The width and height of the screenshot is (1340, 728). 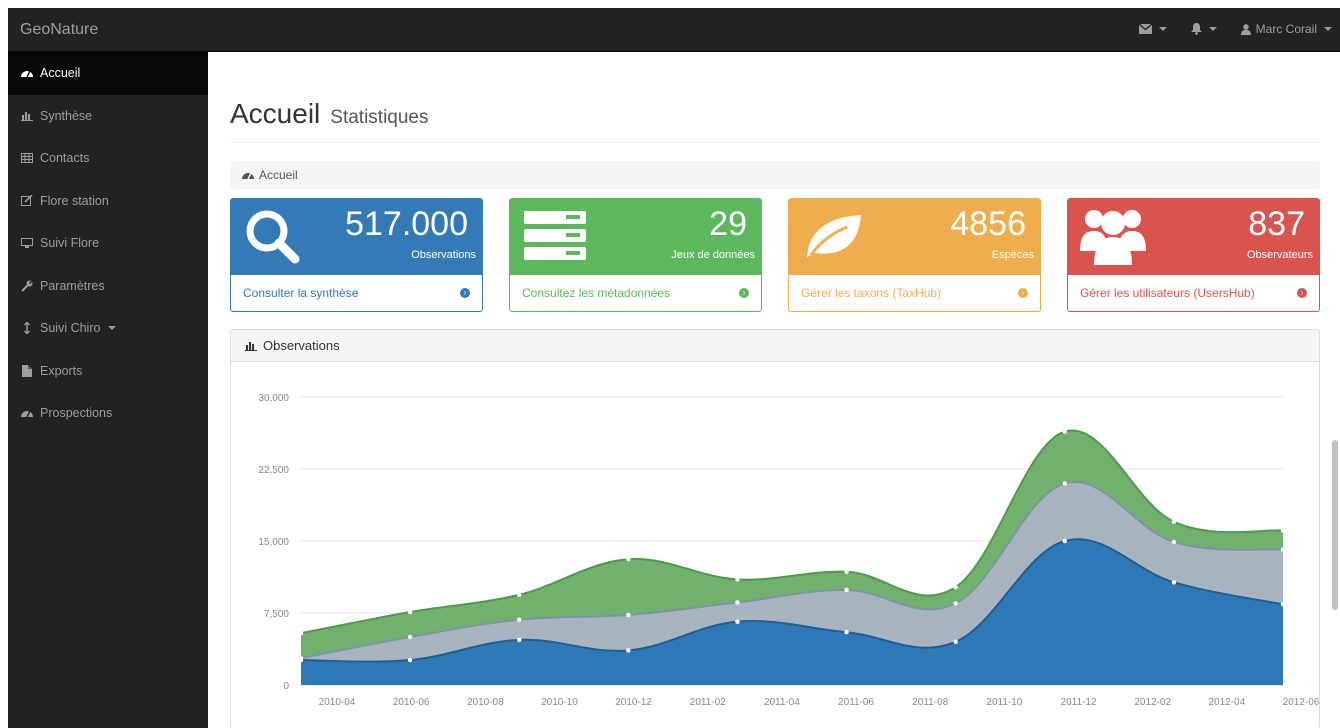 I want to click on card-link: Gérer les utilisateurs (UsersHub) ›, so click(x=1193, y=293).